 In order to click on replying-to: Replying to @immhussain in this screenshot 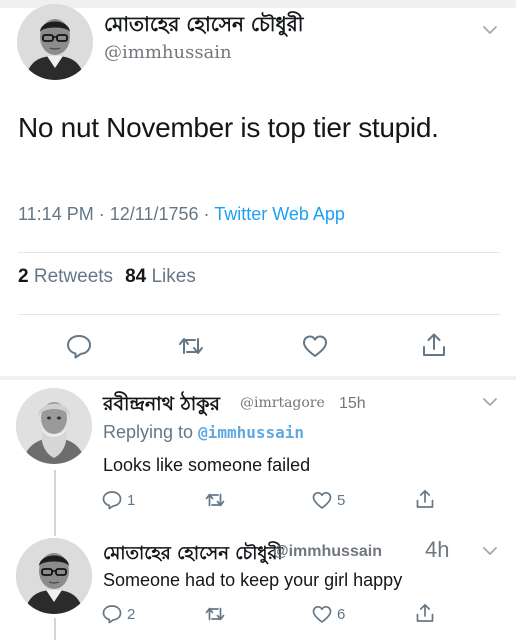, I will do `click(203, 432)`.